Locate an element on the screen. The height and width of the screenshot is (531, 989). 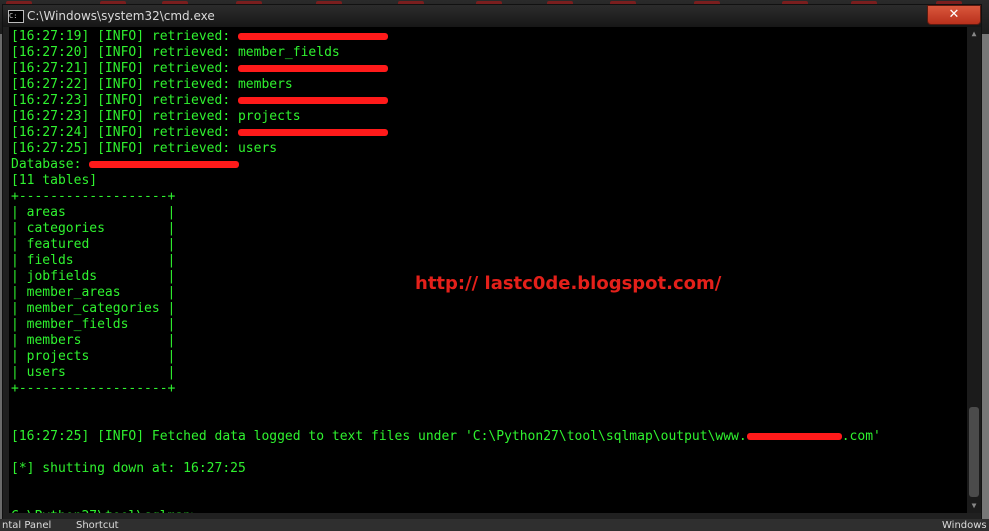
console-line-text: [16:27:19] [INFO] retrieved: is located at coordinates (124, 36).